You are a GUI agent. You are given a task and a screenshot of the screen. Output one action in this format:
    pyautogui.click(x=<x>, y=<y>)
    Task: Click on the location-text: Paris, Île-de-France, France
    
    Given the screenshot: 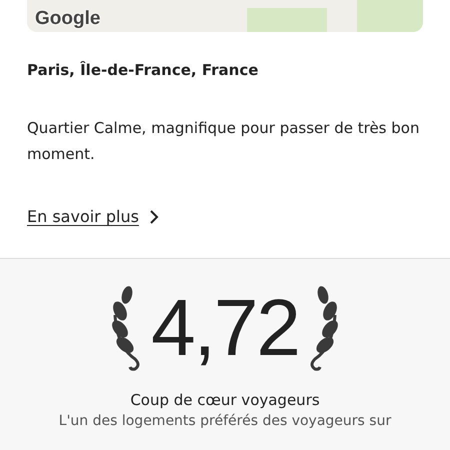 What is the action you would take?
    pyautogui.click(x=143, y=70)
    